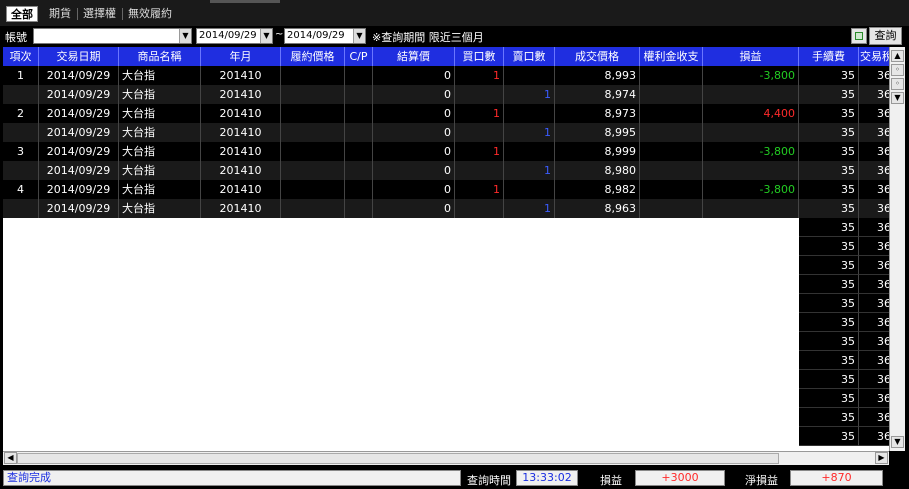  What do you see at coordinates (751, 56) in the screenshot?
I see `column-header-pnl: 損益` at bounding box center [751, 56].